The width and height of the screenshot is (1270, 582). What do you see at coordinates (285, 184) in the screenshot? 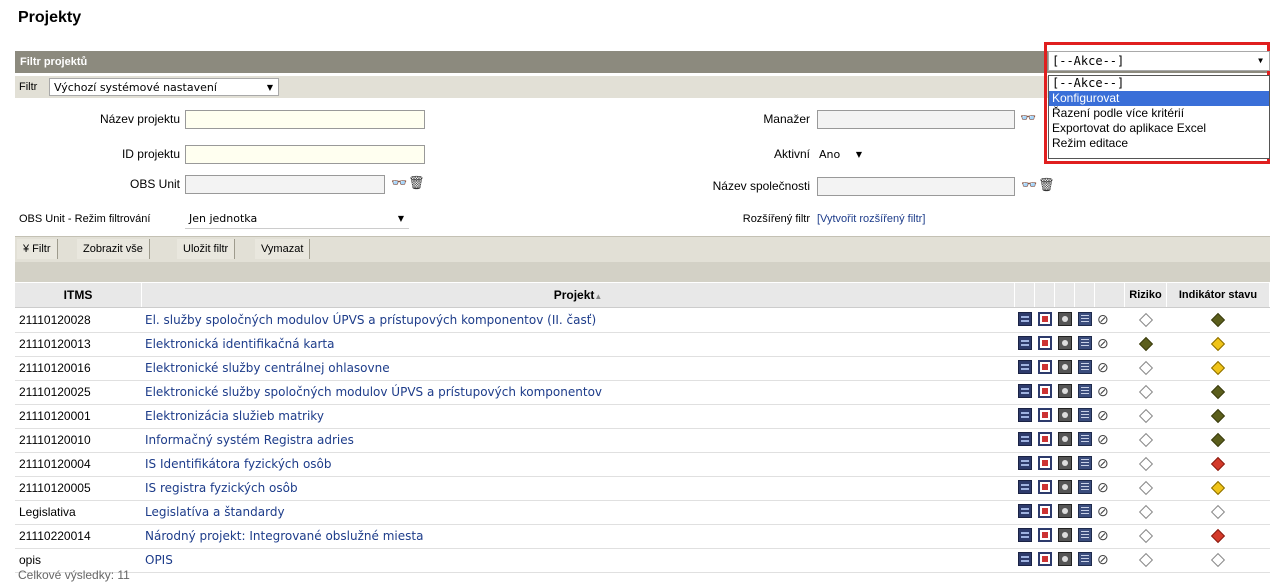
I see `obs-unit-input` at bounding box center [285, 184].